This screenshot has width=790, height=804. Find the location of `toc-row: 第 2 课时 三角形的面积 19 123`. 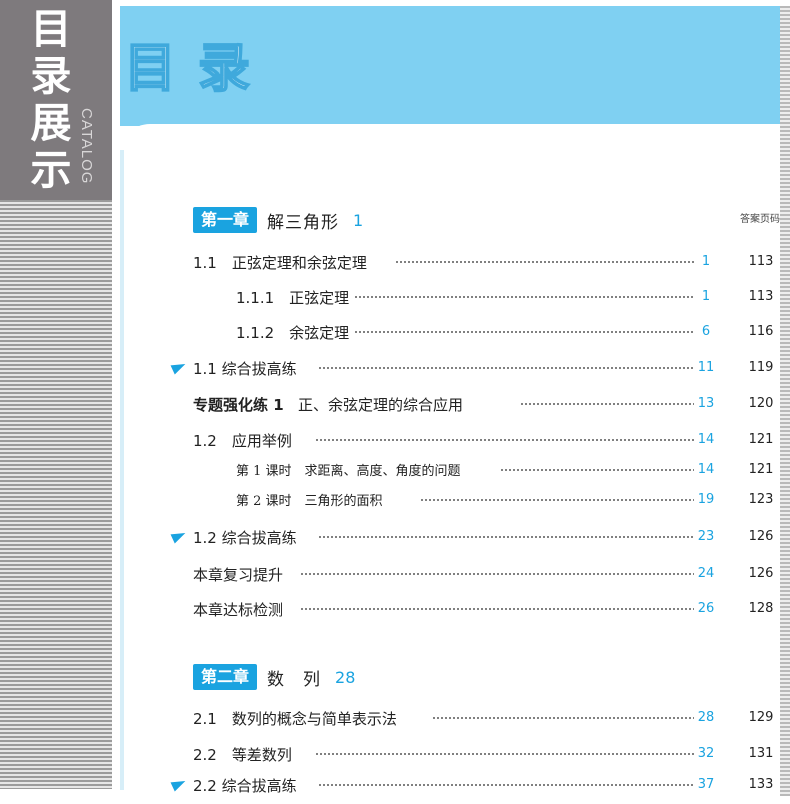

toc-row: 第 2 课时 三角形的面积 19 123 is located at coordinates (395, 501).